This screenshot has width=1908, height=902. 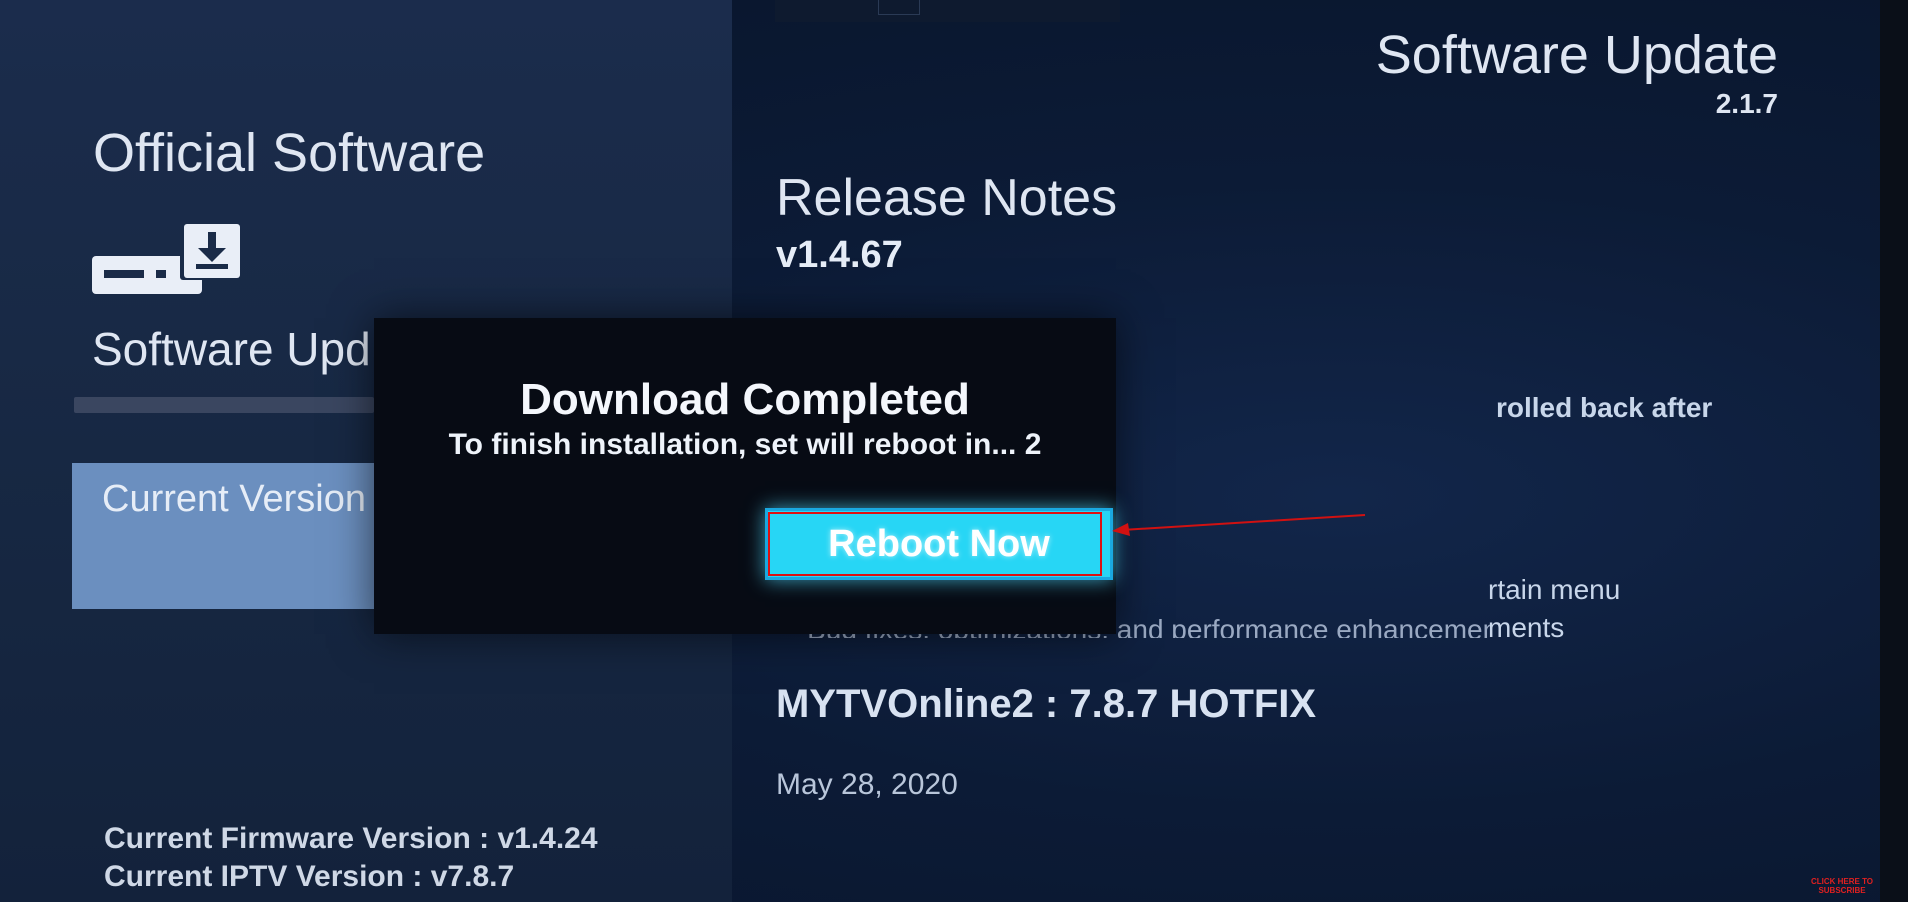 What do you see at coordinates (1576, 55) in the screenshot?
I see `page-title: Software Update` at bounding box center [1576, 55].